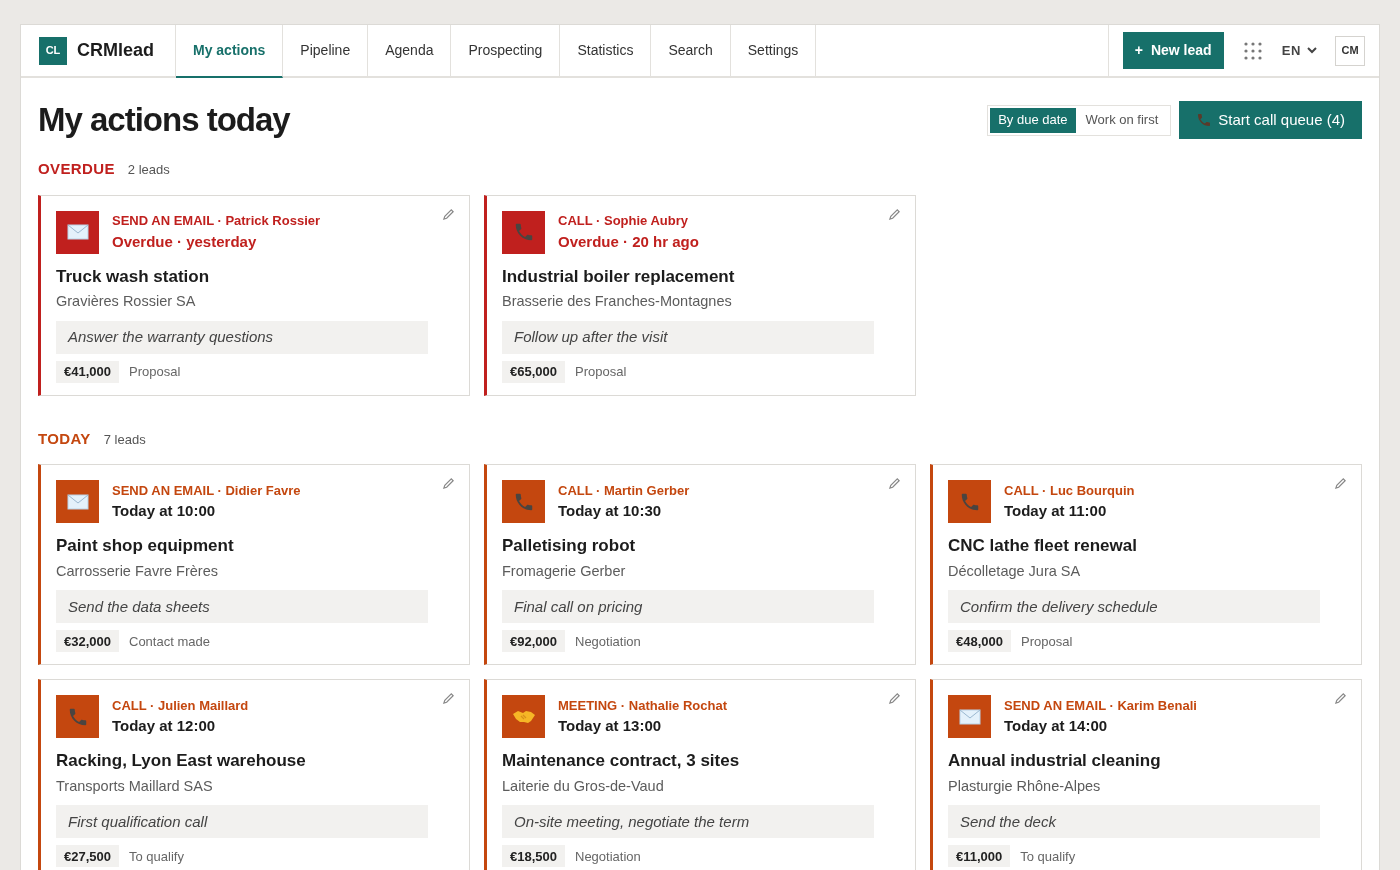  What do you see at coordinates (1270, 120) in the screenshot?
I see `start-call-queue-button: Start call queue (4)` at bounding box center [1270, 120].